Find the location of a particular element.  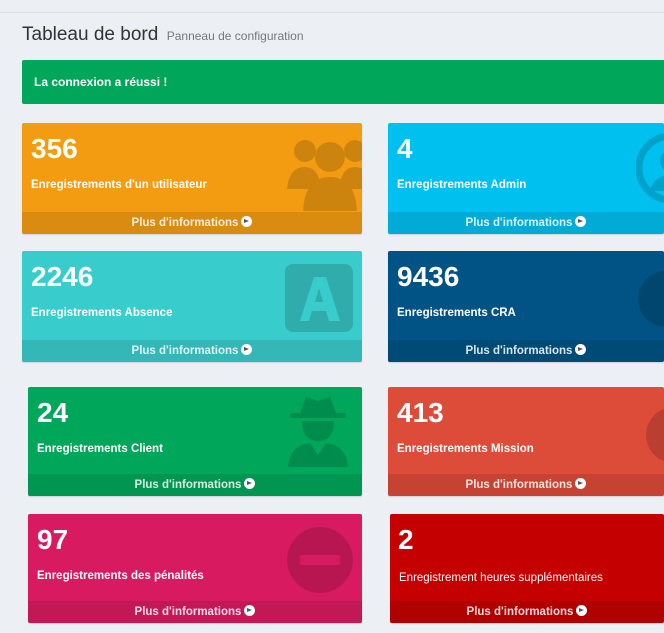

stat-value: 24 is located at coordinates (53, 412).